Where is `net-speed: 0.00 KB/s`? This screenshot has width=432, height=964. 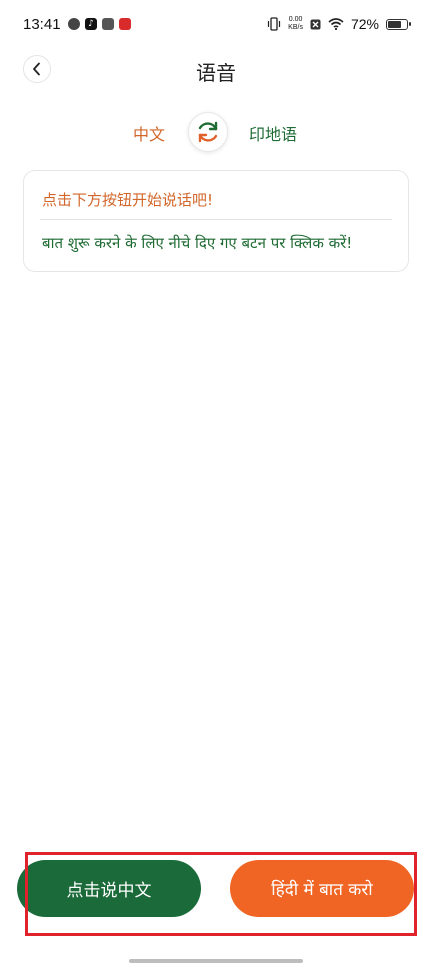
net-speed: 0.00 KB/s is located at coordinates (295, 23).